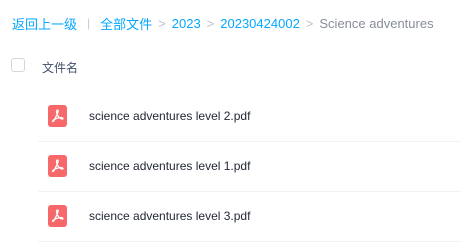  What do you see at coordinates (169, 216) in the screenshot?
I see `file-name: science adventures level 3.pdf` at bounding box center [169, 216].